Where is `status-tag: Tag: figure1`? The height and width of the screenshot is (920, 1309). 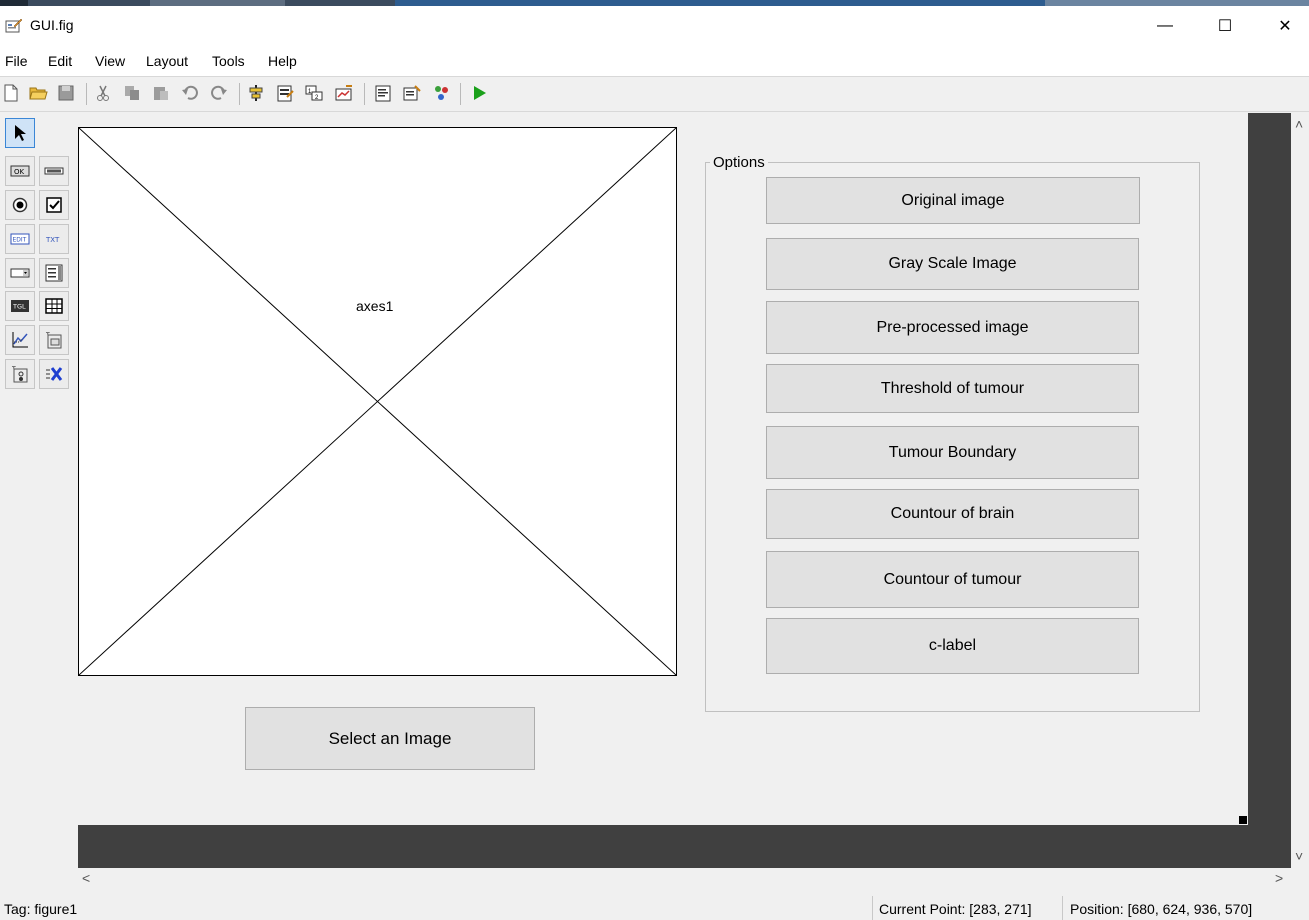 status-tag: Tag: figure1 is located at coordinates (41, 909).